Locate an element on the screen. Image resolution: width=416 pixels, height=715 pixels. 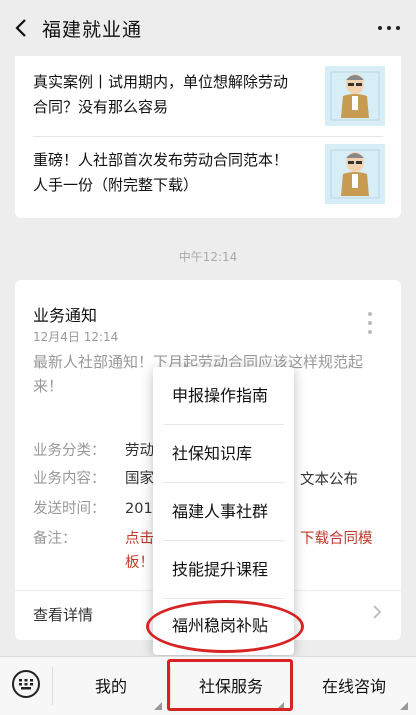
remark-line: 板！ is located at coordinates (139, 563).